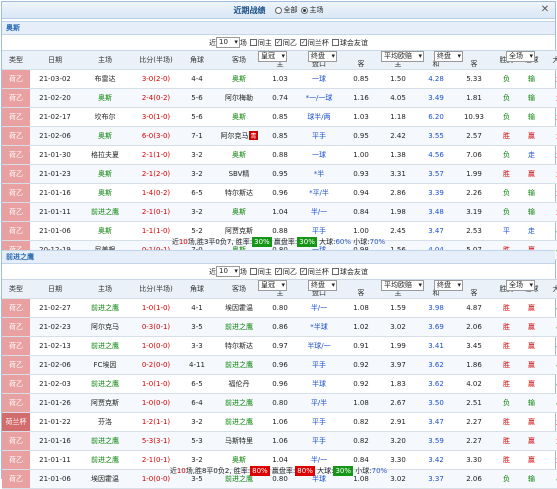  What do you see at coordinates (156, 117) in the screenshot?
I see `score: 3-0(1-0)` at bounding box center [156, 117].